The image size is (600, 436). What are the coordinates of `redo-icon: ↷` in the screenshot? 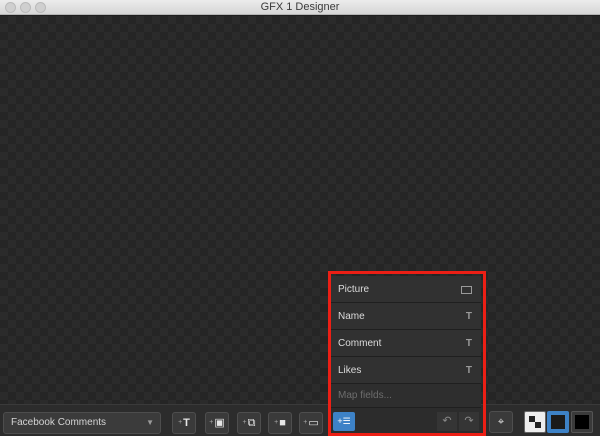 It's located at (469, 421).